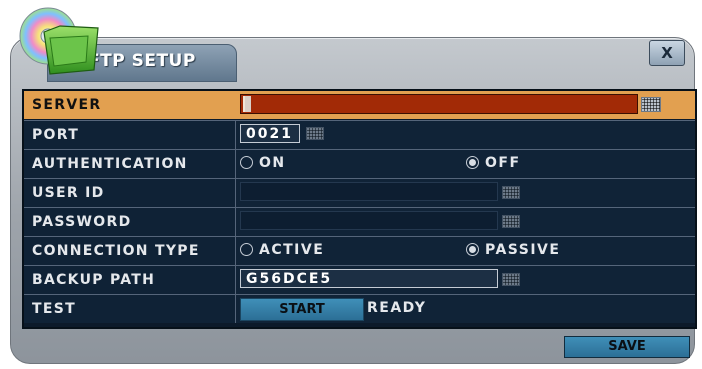 This screenshot has height=369, width=702. I want to click on backup-path-input: G56DCE5, so click(369, 278).